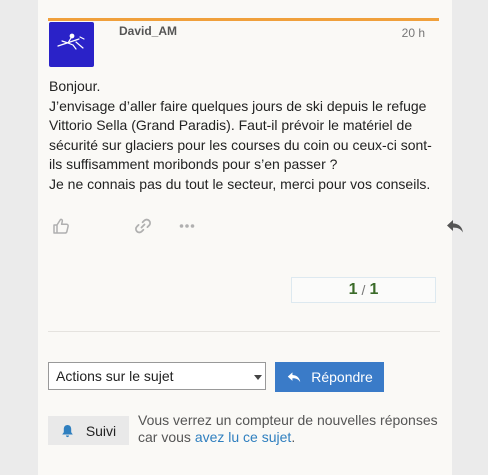 This screenshot has height=475, width=488. What do you see at coordinates (148, 31) in the screenshot?
I see `post-username: David_AM` at bounding box center [148, 31].